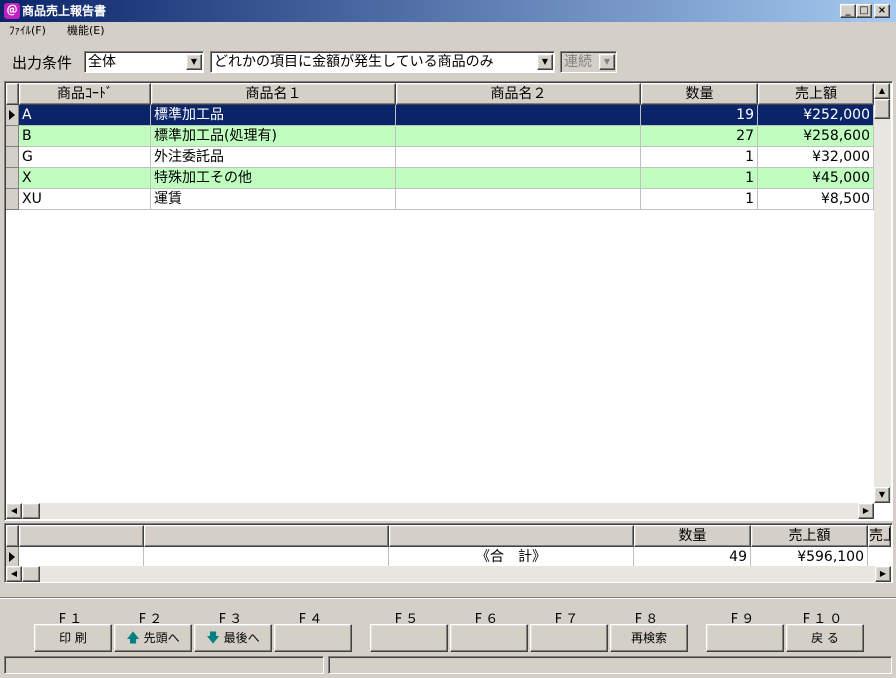 This screenshot has width=896, height=678. What do you see at coordinates (85, 136) in the screenshot?
I see `cell-code: B` at bounding box center [85, 136].